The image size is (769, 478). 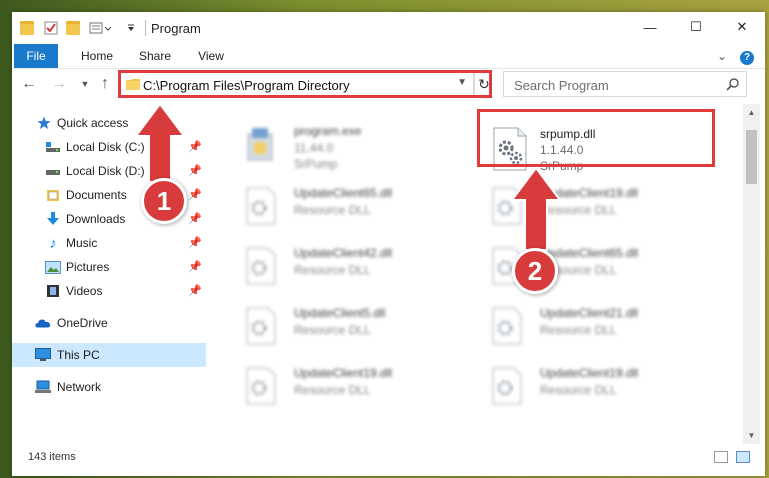 What do you see at coordinates (362, 148) in the screenshot?
I see `file-item-program-exe: program.exe 11.44.0 SrPump` at bounding box center [362, 148].